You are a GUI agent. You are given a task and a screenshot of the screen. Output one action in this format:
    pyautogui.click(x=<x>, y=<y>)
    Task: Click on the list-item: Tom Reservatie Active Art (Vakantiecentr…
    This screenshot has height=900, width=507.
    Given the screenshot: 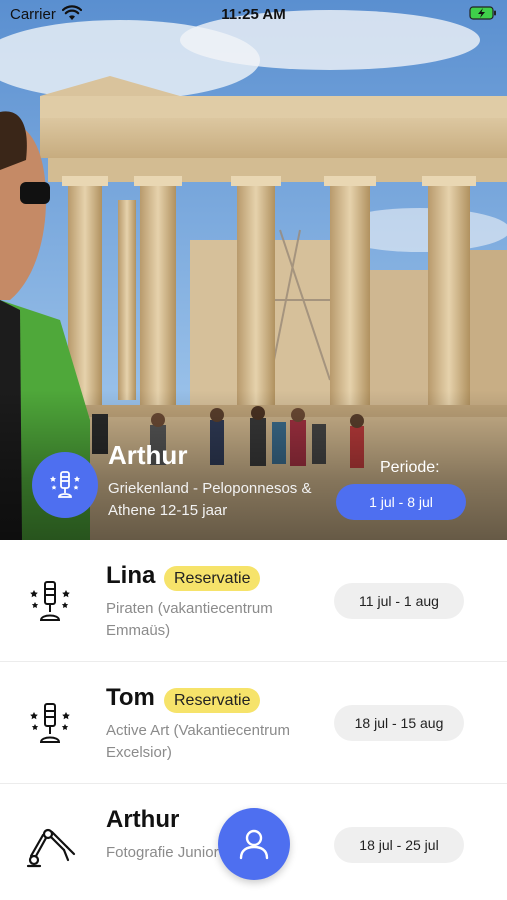 What is the action you would take?
    pyautogui.click(x=253, y=723)
    